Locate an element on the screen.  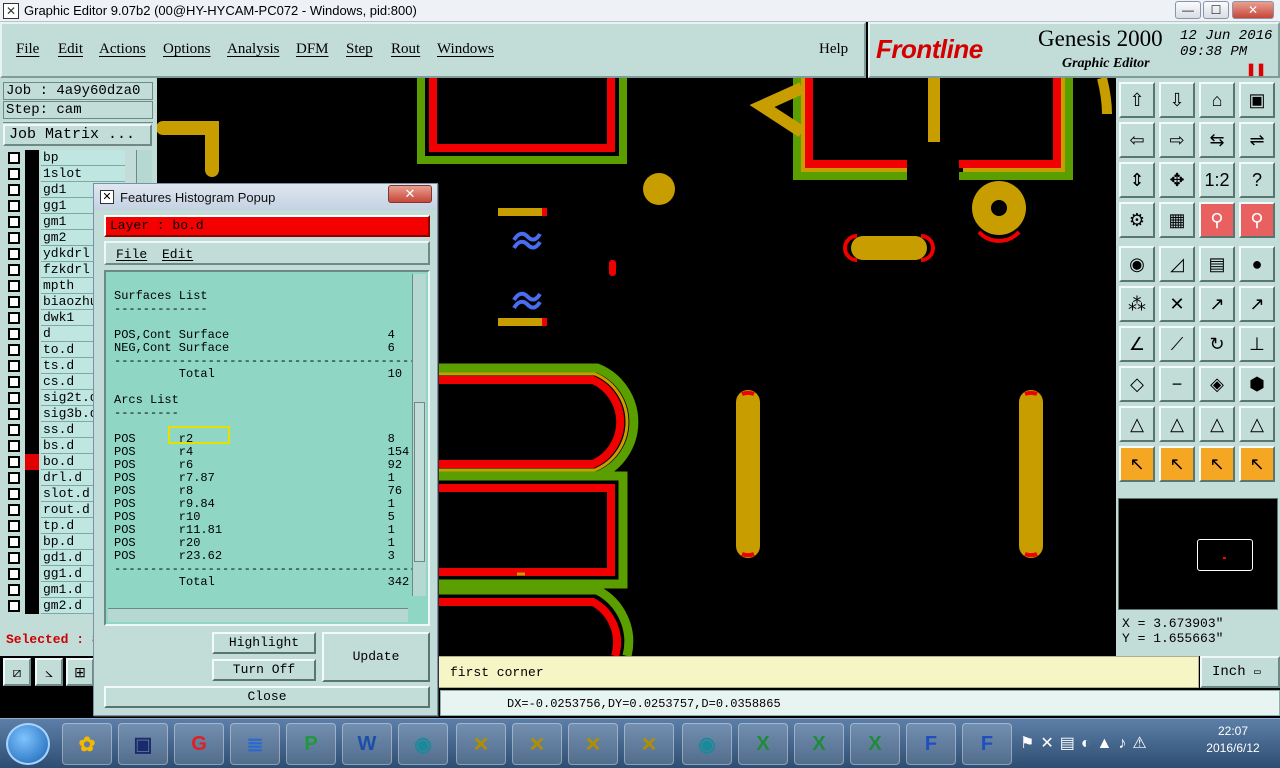
select-tool-icon: ▤ is located at coordinates (1217, 264).